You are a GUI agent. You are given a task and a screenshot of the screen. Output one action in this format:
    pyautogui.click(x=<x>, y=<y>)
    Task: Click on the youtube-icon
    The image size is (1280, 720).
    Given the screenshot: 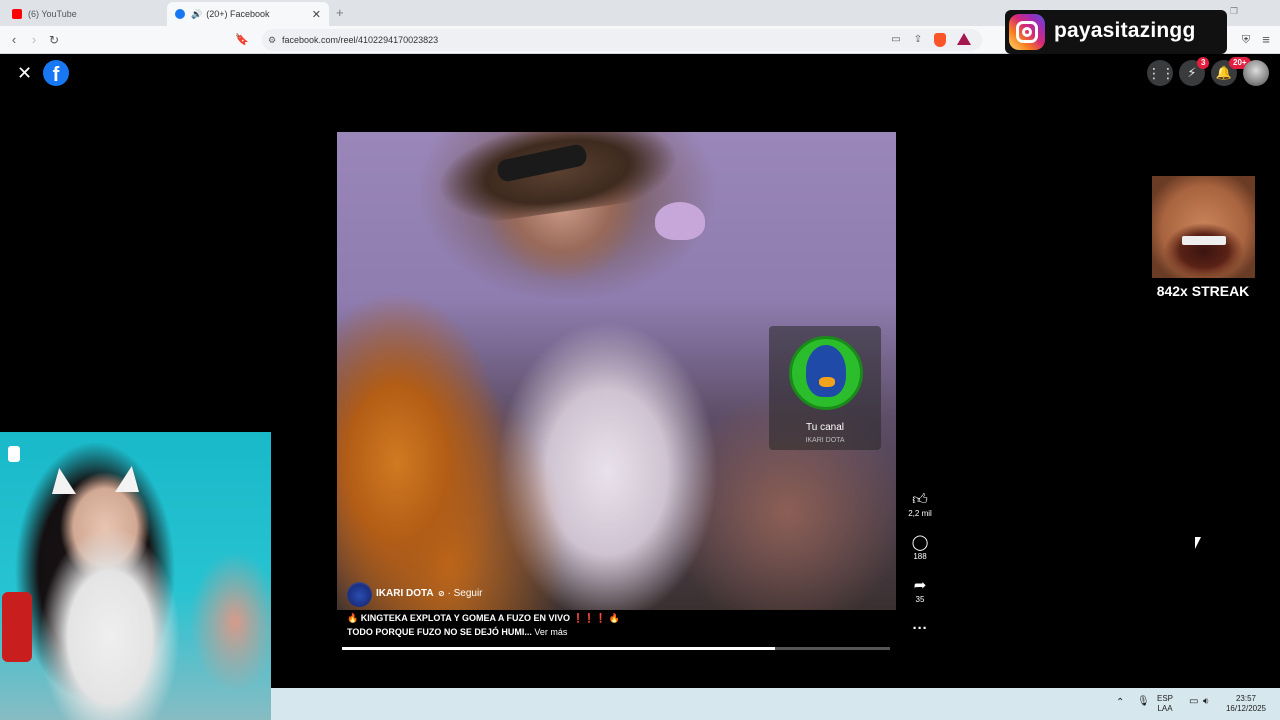 What is the action you would take?
    pyautogui.click(x=17, y=14)
    